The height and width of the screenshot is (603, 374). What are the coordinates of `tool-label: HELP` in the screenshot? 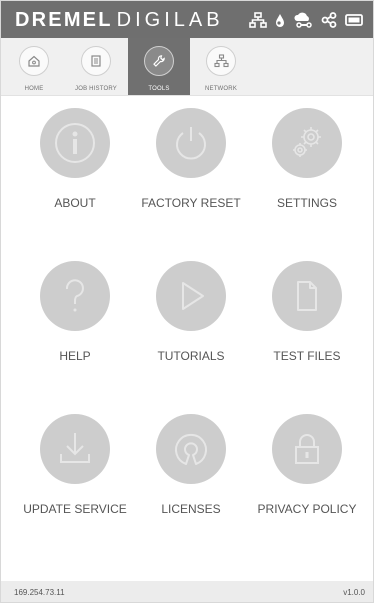 It's located at (75, 356).